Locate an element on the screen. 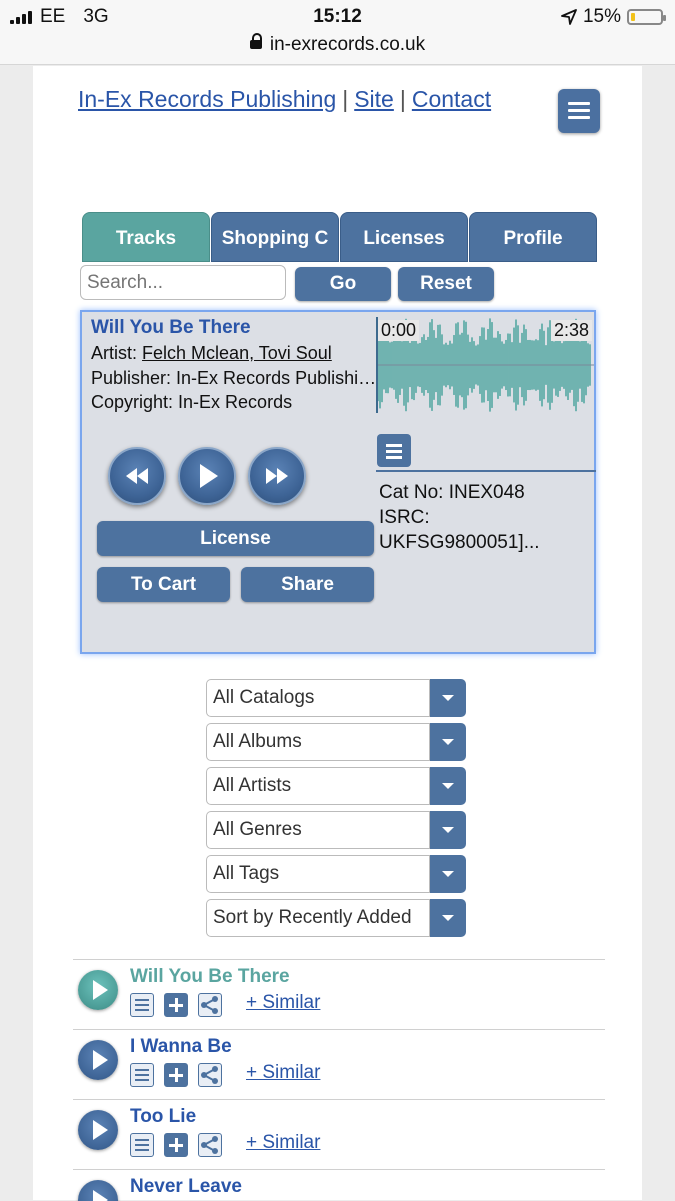  rewind-button is located at coordinates (137, 476).